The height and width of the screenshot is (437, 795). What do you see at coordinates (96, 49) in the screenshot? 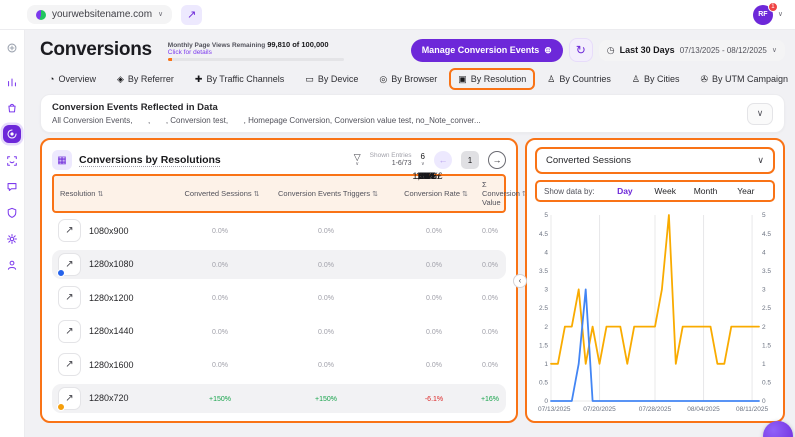
I see `page-title: Conversions` at bounding box center [96, 49].